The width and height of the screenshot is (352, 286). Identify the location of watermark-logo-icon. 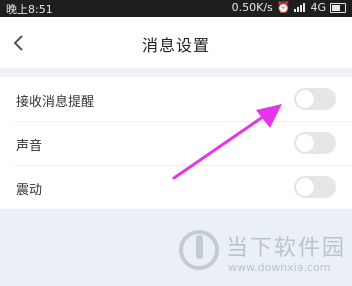
(199, 250).